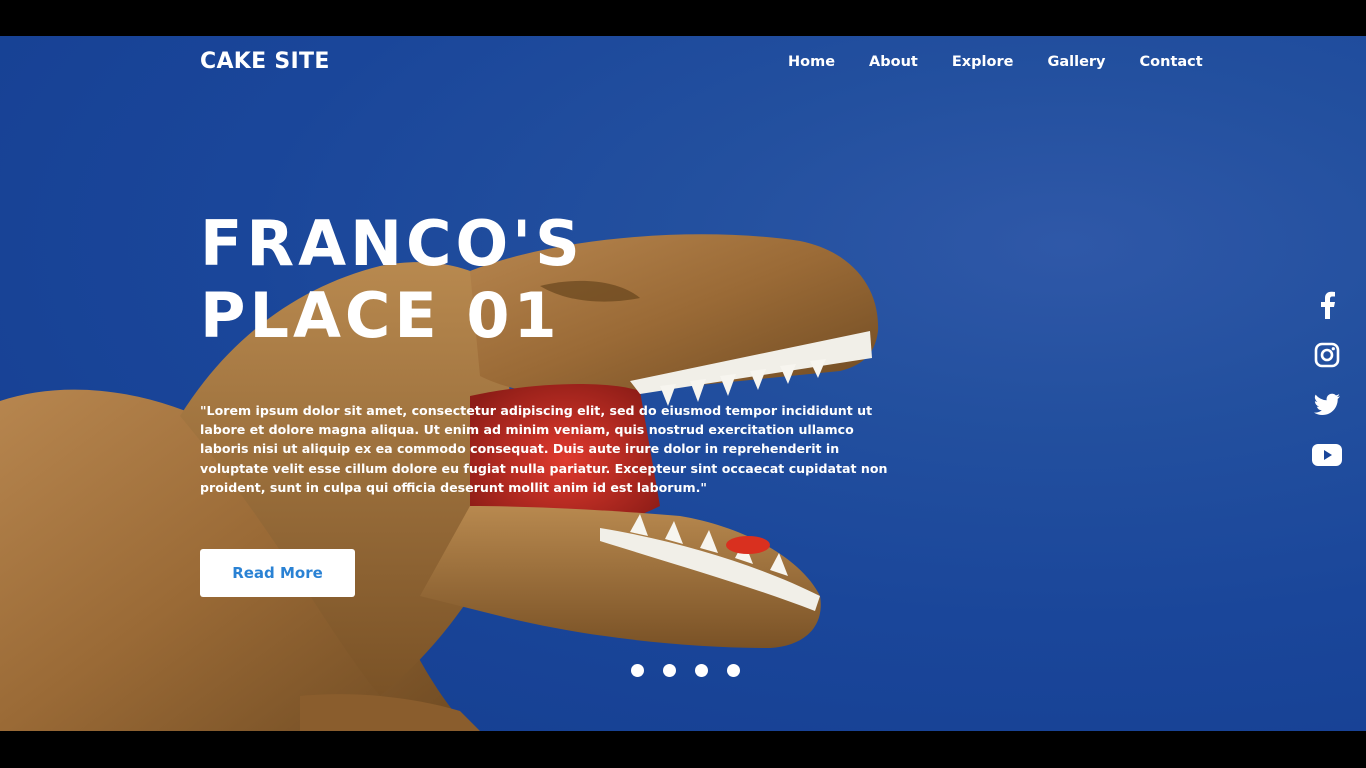 This screenshot has height=768, width=1366. What do you see at coordinates (1171, 62) in the screenshot?
I see `nav-contact: Contact` at bounding box center [1171, 62].